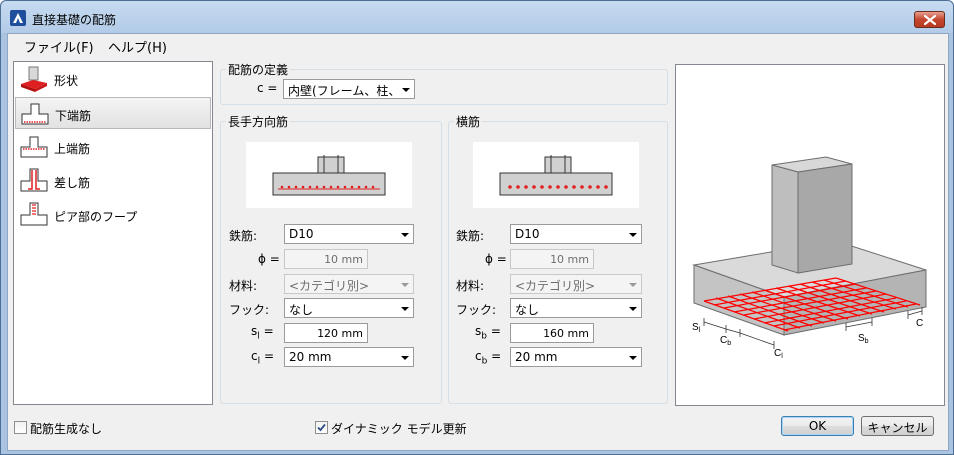  I want to click on c-label: c =, so click(267, 88).